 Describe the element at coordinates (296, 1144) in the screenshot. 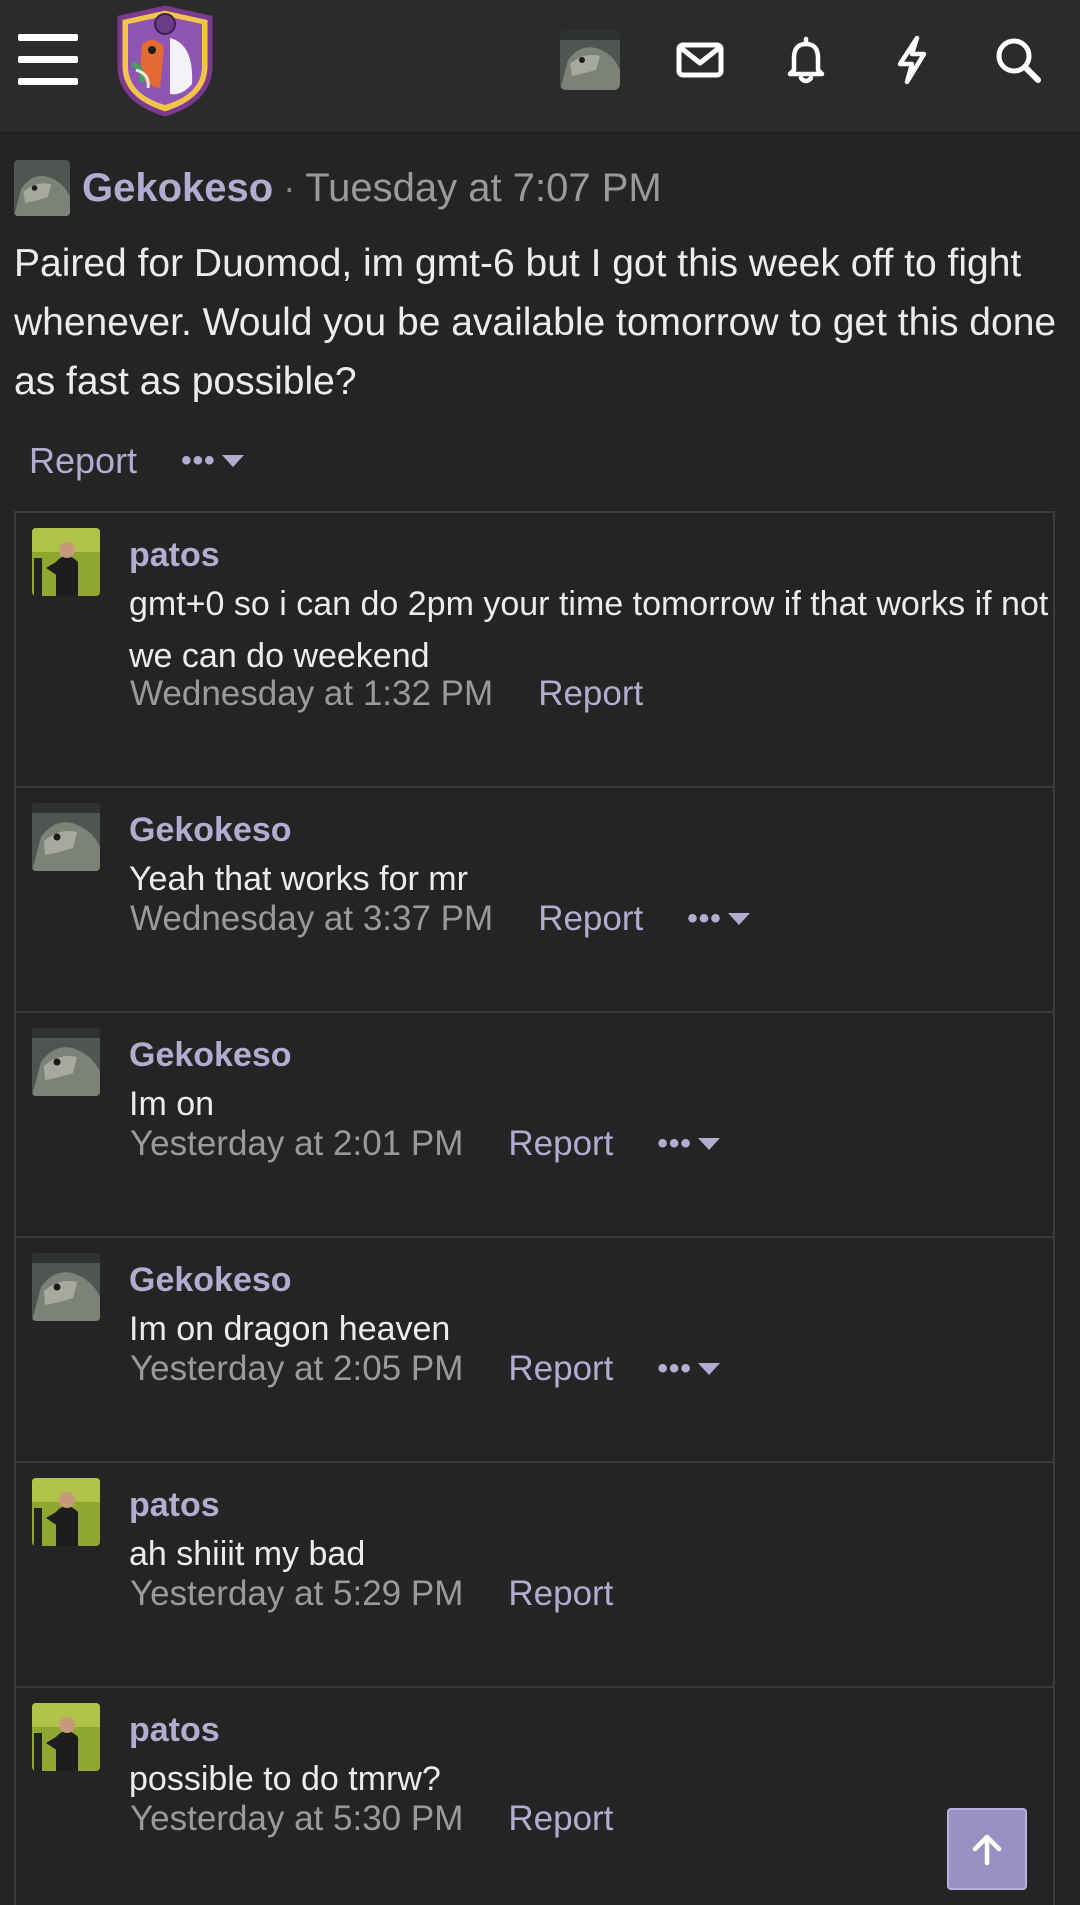

I see `comment-time: Yesterday at 2:01 PM` at that location.